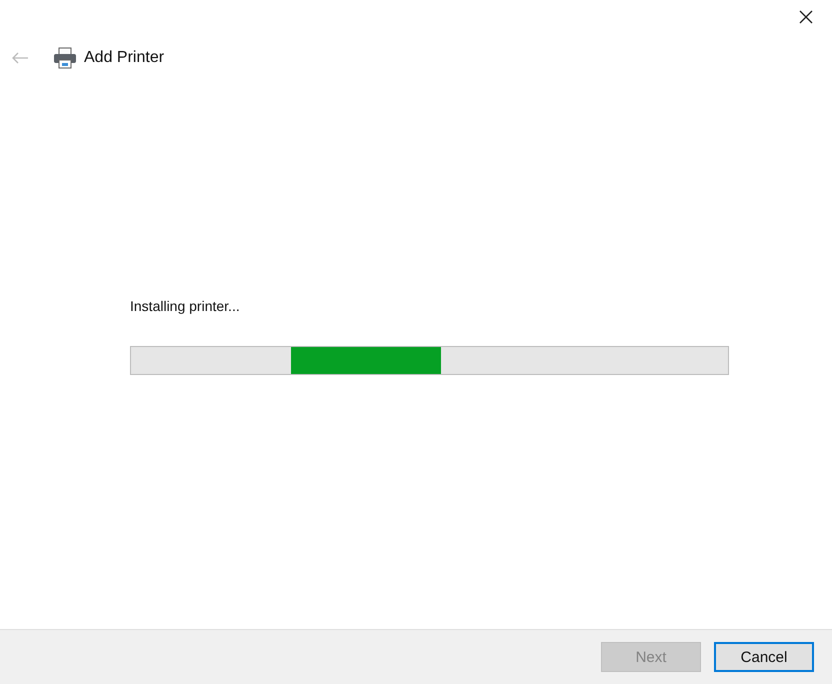  What do you see at coordinates (764, 657) in the screenshot?
I see `cancel-button: Cancel` at bounding box center [764, 657].